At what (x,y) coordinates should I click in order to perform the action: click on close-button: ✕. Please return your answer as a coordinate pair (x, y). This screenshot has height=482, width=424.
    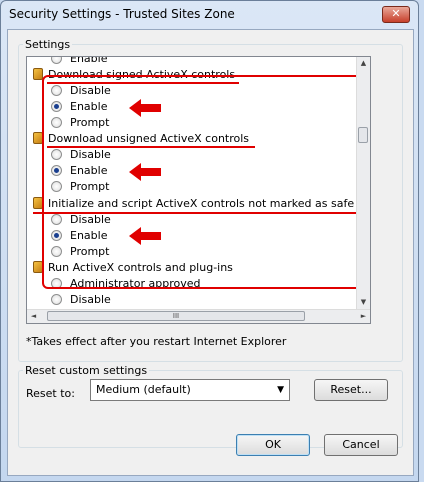
    Looking at the image, I should click on (396, 14).